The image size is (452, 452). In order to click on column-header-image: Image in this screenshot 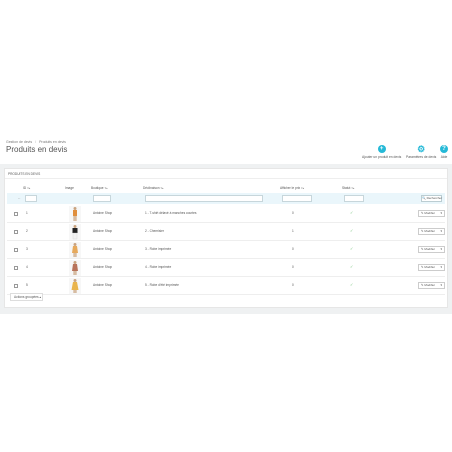, I will do `click(69, 188)`.